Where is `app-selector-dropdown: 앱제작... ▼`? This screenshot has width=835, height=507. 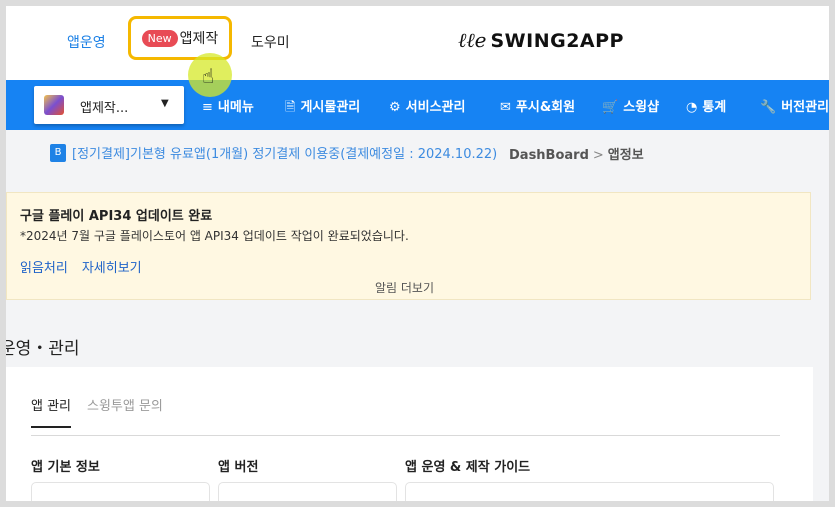
app-selector-dropdown: 앱제작... ▼ is located at coordinates (109, 105).